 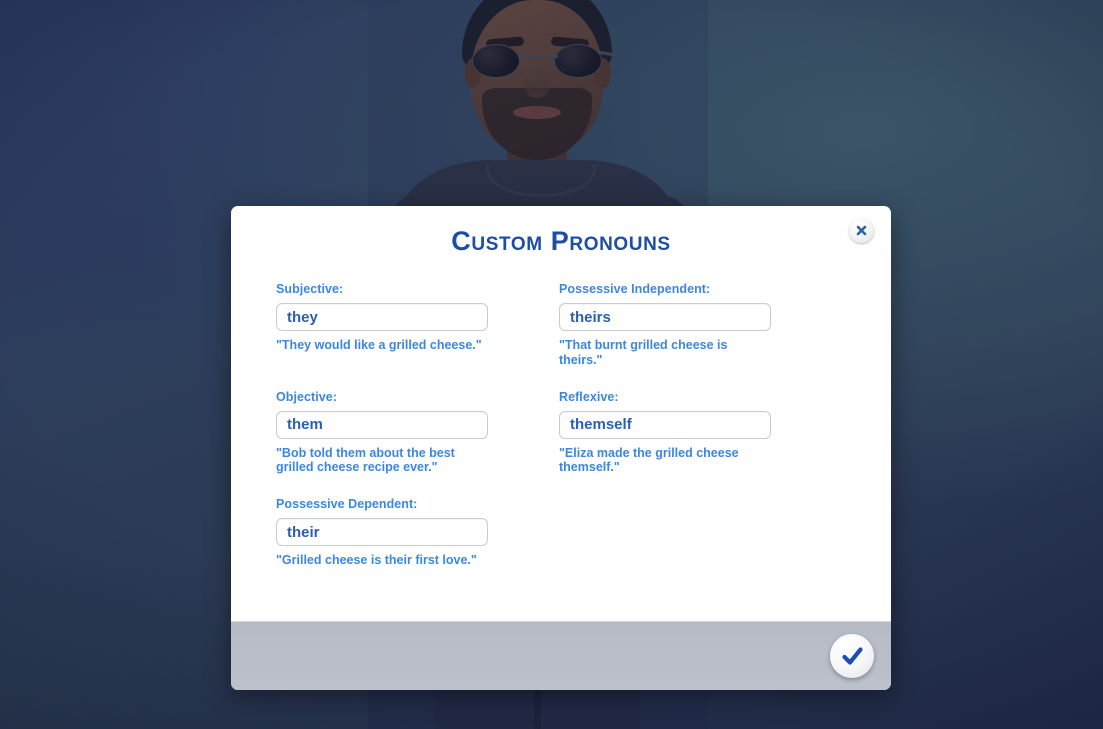 I want to click on confirm-button, so click(x=852, y=656).